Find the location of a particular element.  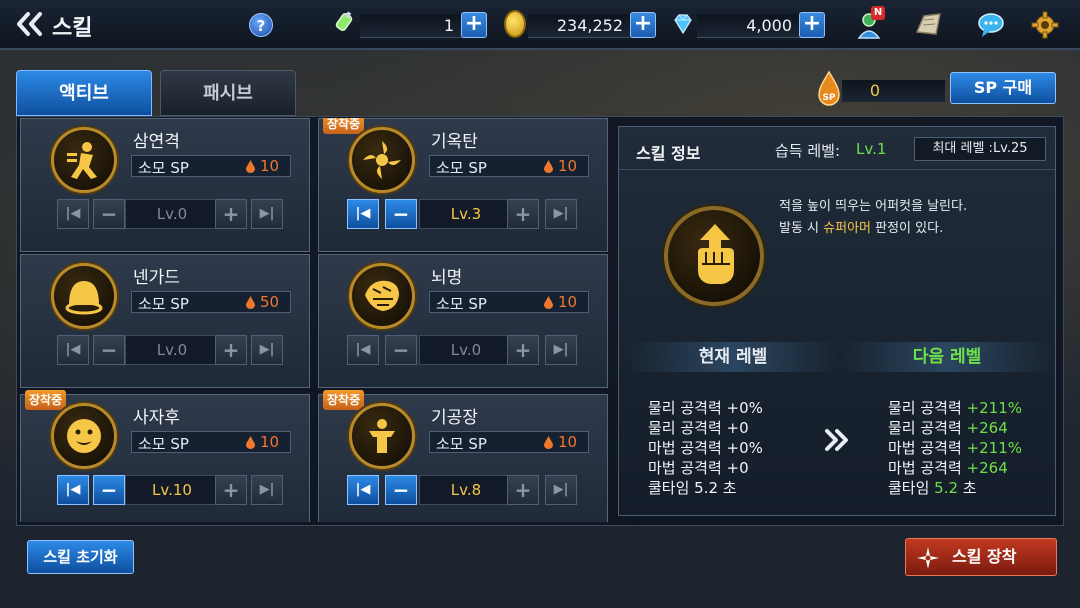

sp-value: 0 is located at coordinates (875, 90).